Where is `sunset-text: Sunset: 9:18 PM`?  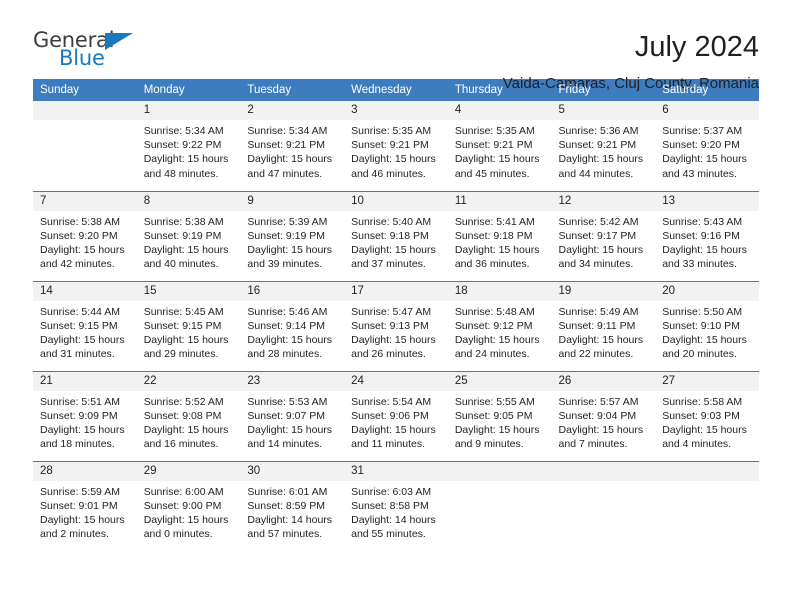
sunset-text: Sunset: 9:18 PM is located at coordinates (493, 235).